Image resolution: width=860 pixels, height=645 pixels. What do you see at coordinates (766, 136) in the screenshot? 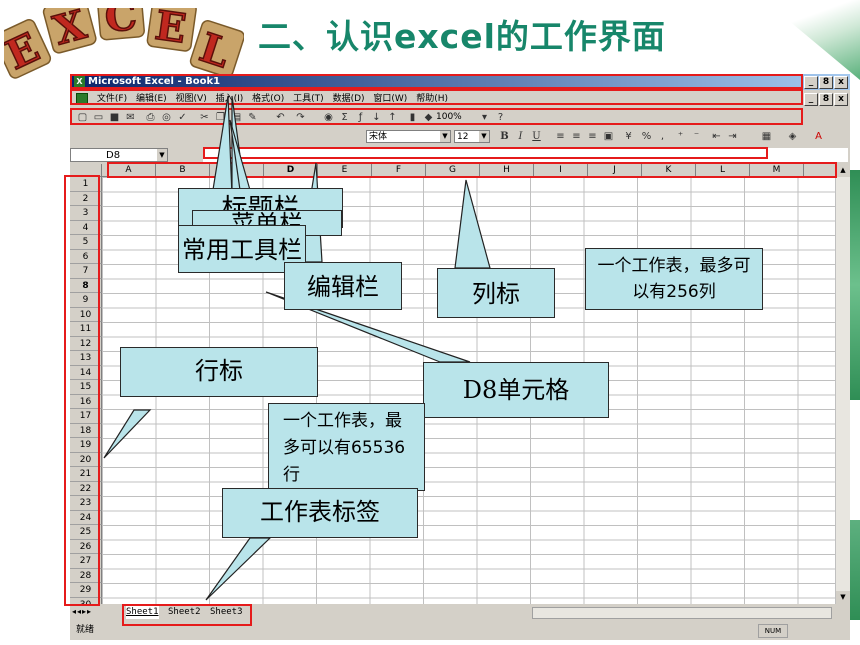
I see `borders-icon: ▦` at bounding box center [766, 136].